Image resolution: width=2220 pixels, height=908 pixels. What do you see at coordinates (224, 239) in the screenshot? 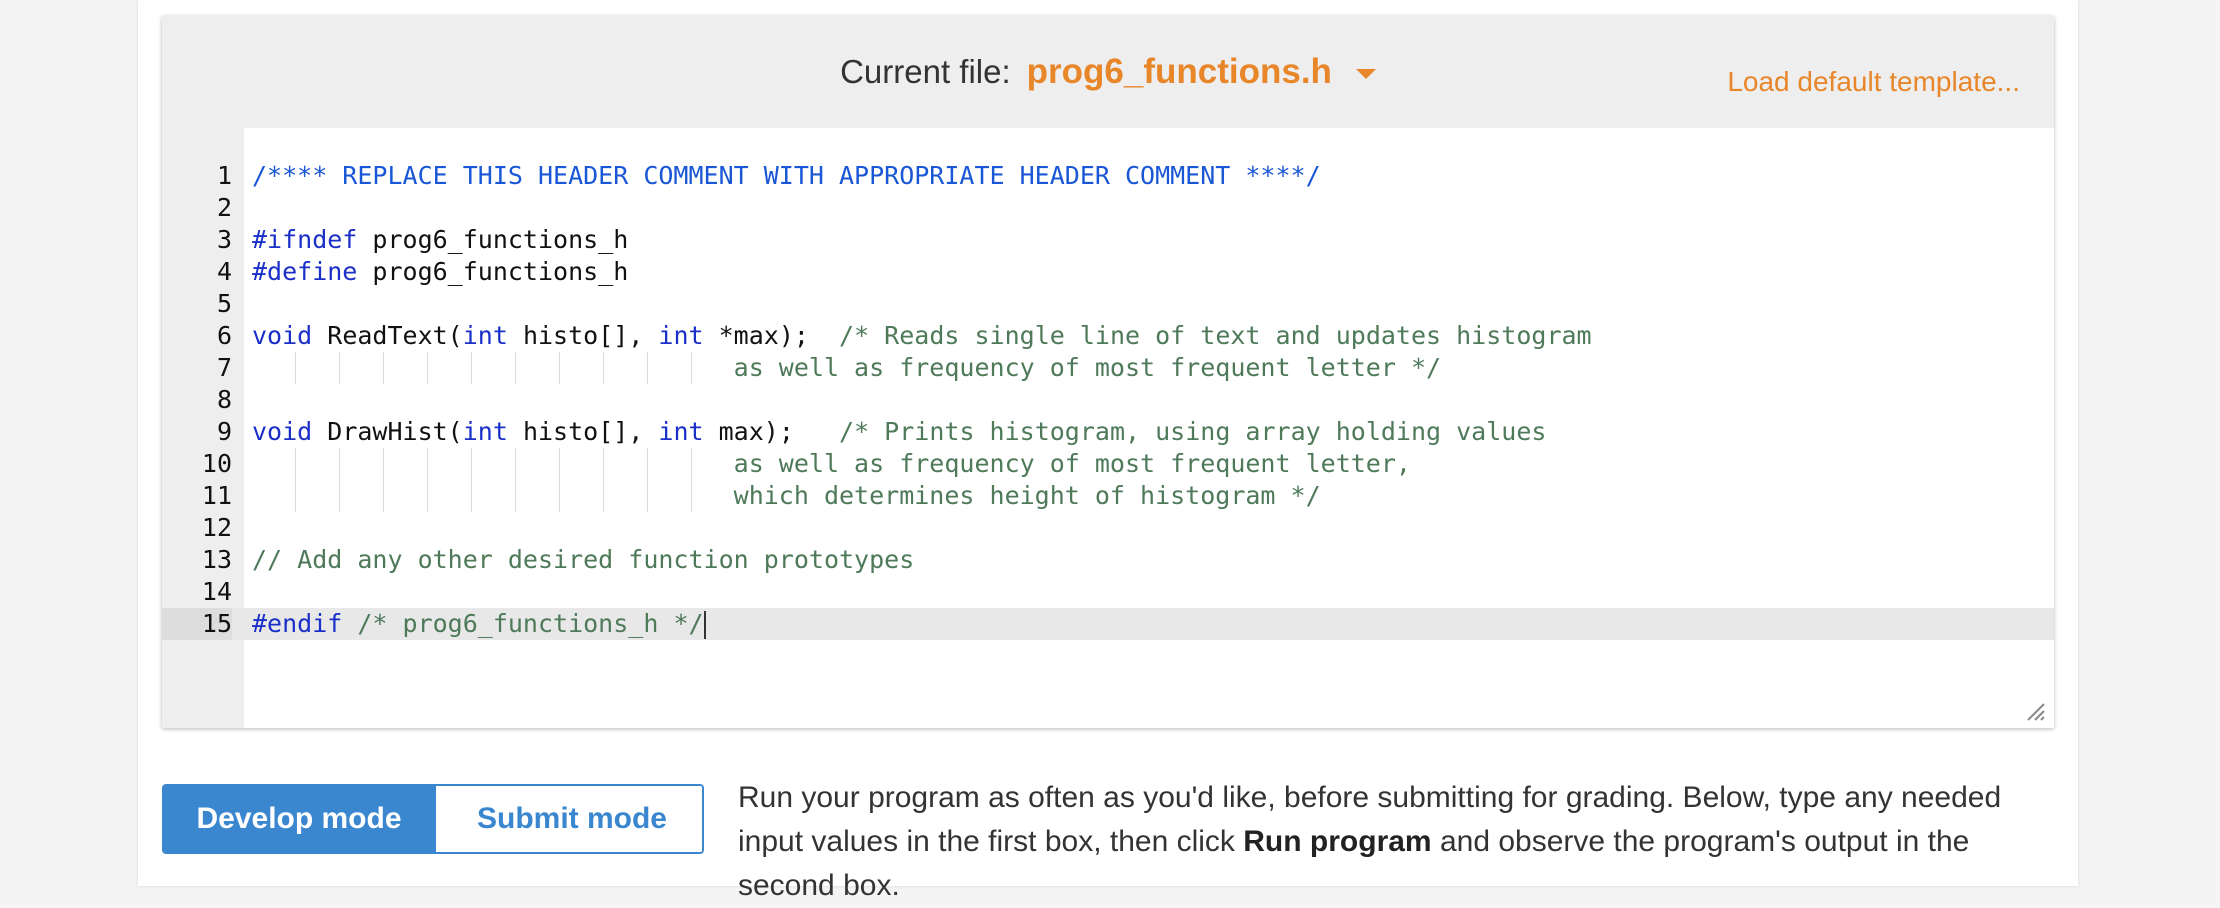
I see `line-number: 3` at bounding box center [224, 239].